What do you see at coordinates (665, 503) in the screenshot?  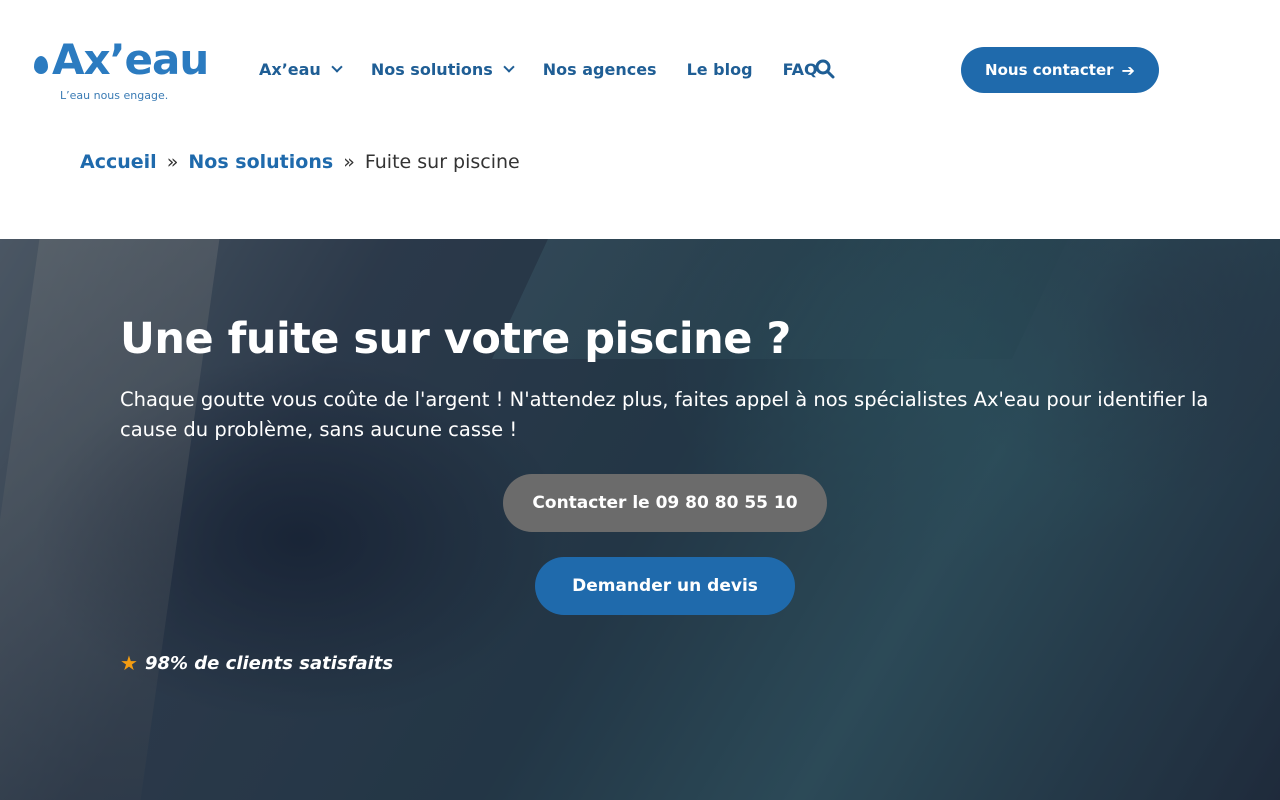 I see `call-button: Contacter le 09 80 80 55 10` at bounding box center [665, 503].